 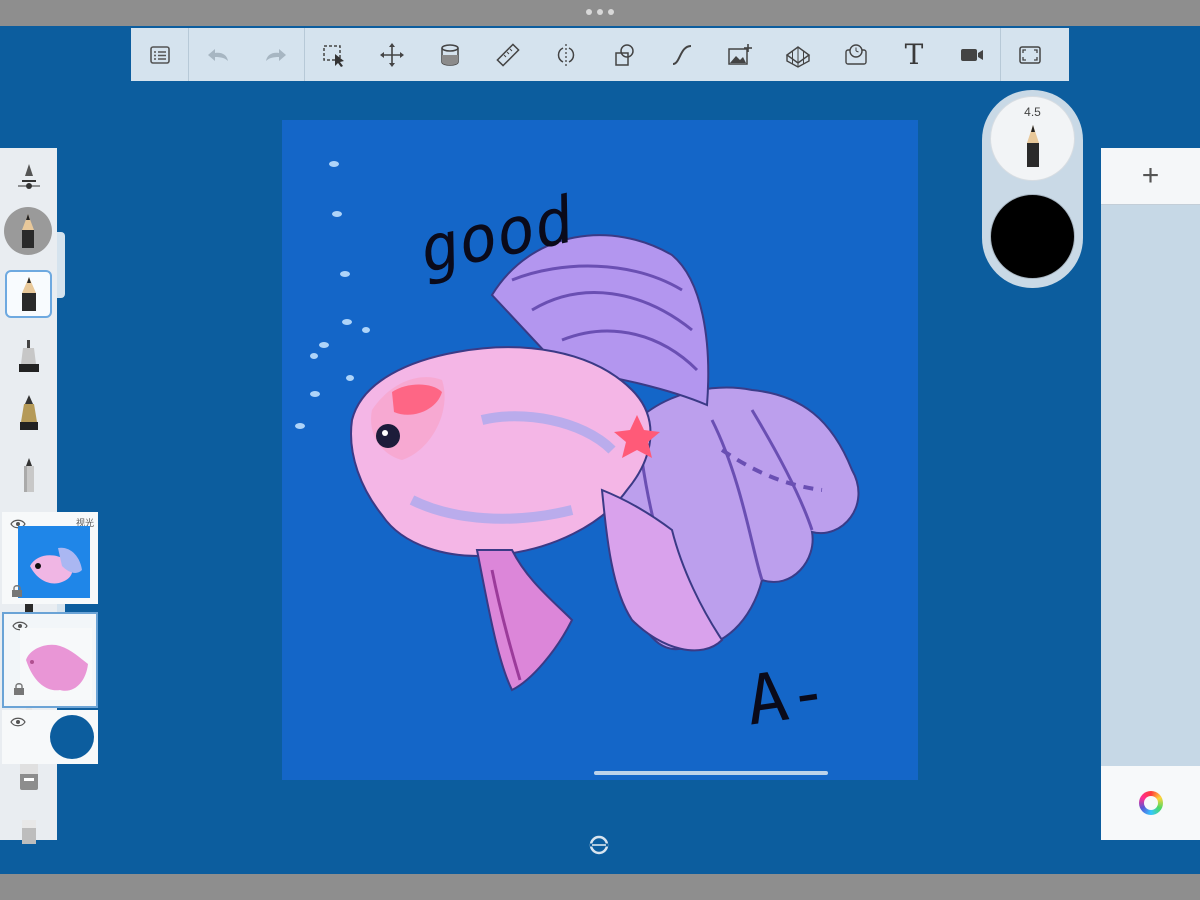 I want to click on shapes-tool-button, so click(x=624, y=54).